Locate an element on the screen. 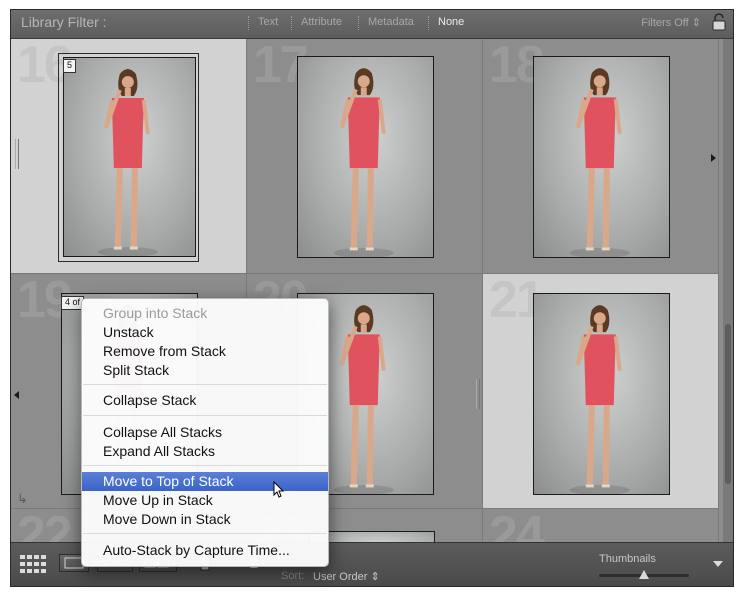 The image size is (745, 600). sort-label: Sort: is located at coordinates (293, 576).